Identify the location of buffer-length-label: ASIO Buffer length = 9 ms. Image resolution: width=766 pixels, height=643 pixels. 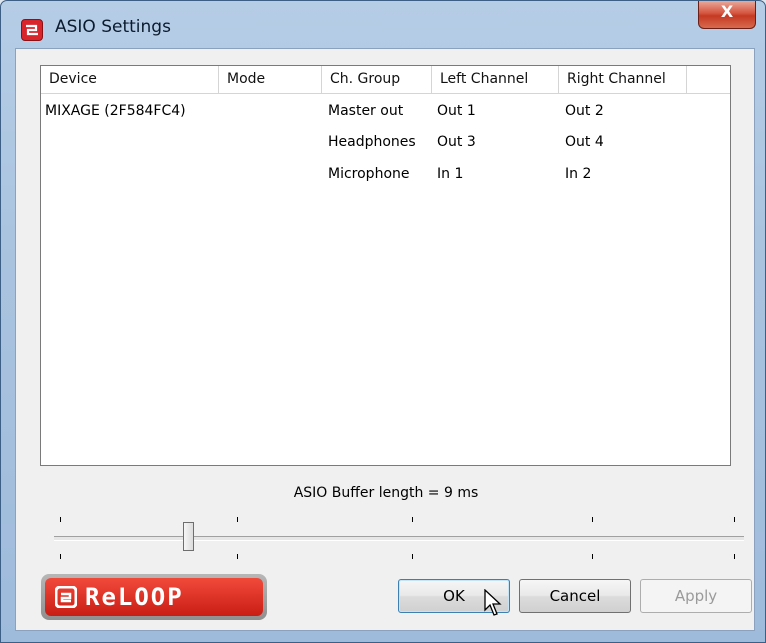
(386, 493).